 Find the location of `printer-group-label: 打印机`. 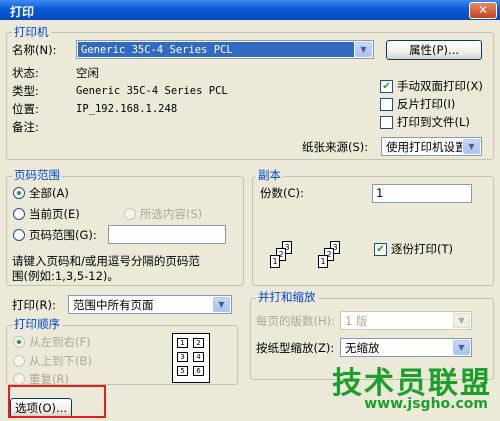

printer-group-label: 打印机 is located at coordinates (31, 32).